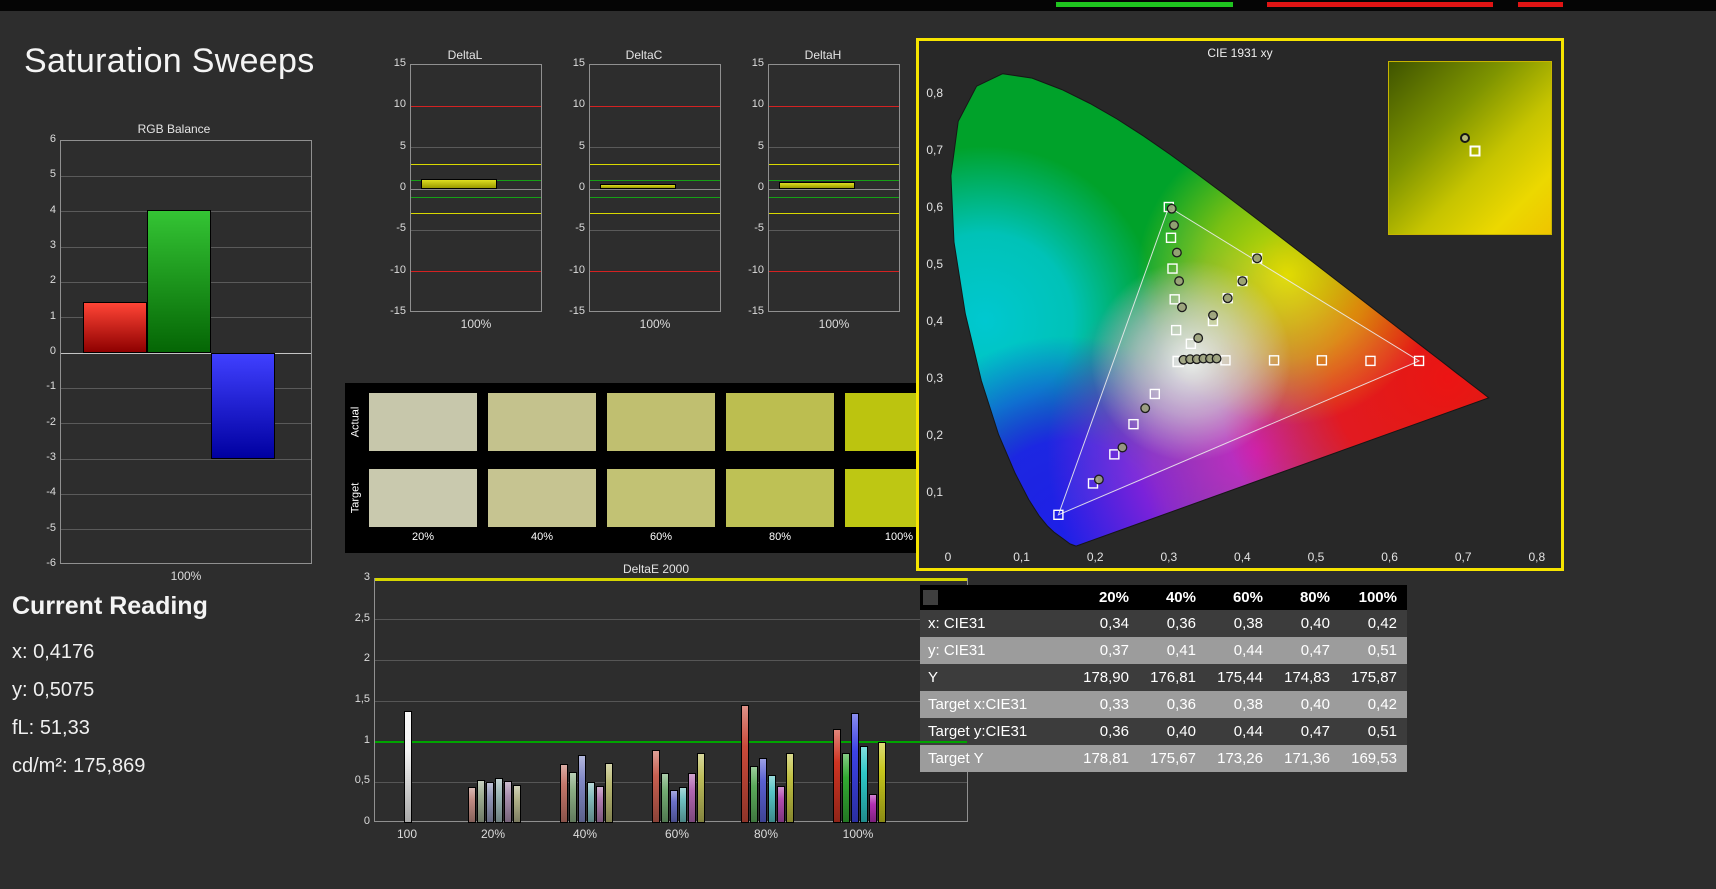 The image size is (1716, 889). I want to click on table-row: Target Y 178,81 175,67 173,26 171,36 169,53, so click(1163, 758).